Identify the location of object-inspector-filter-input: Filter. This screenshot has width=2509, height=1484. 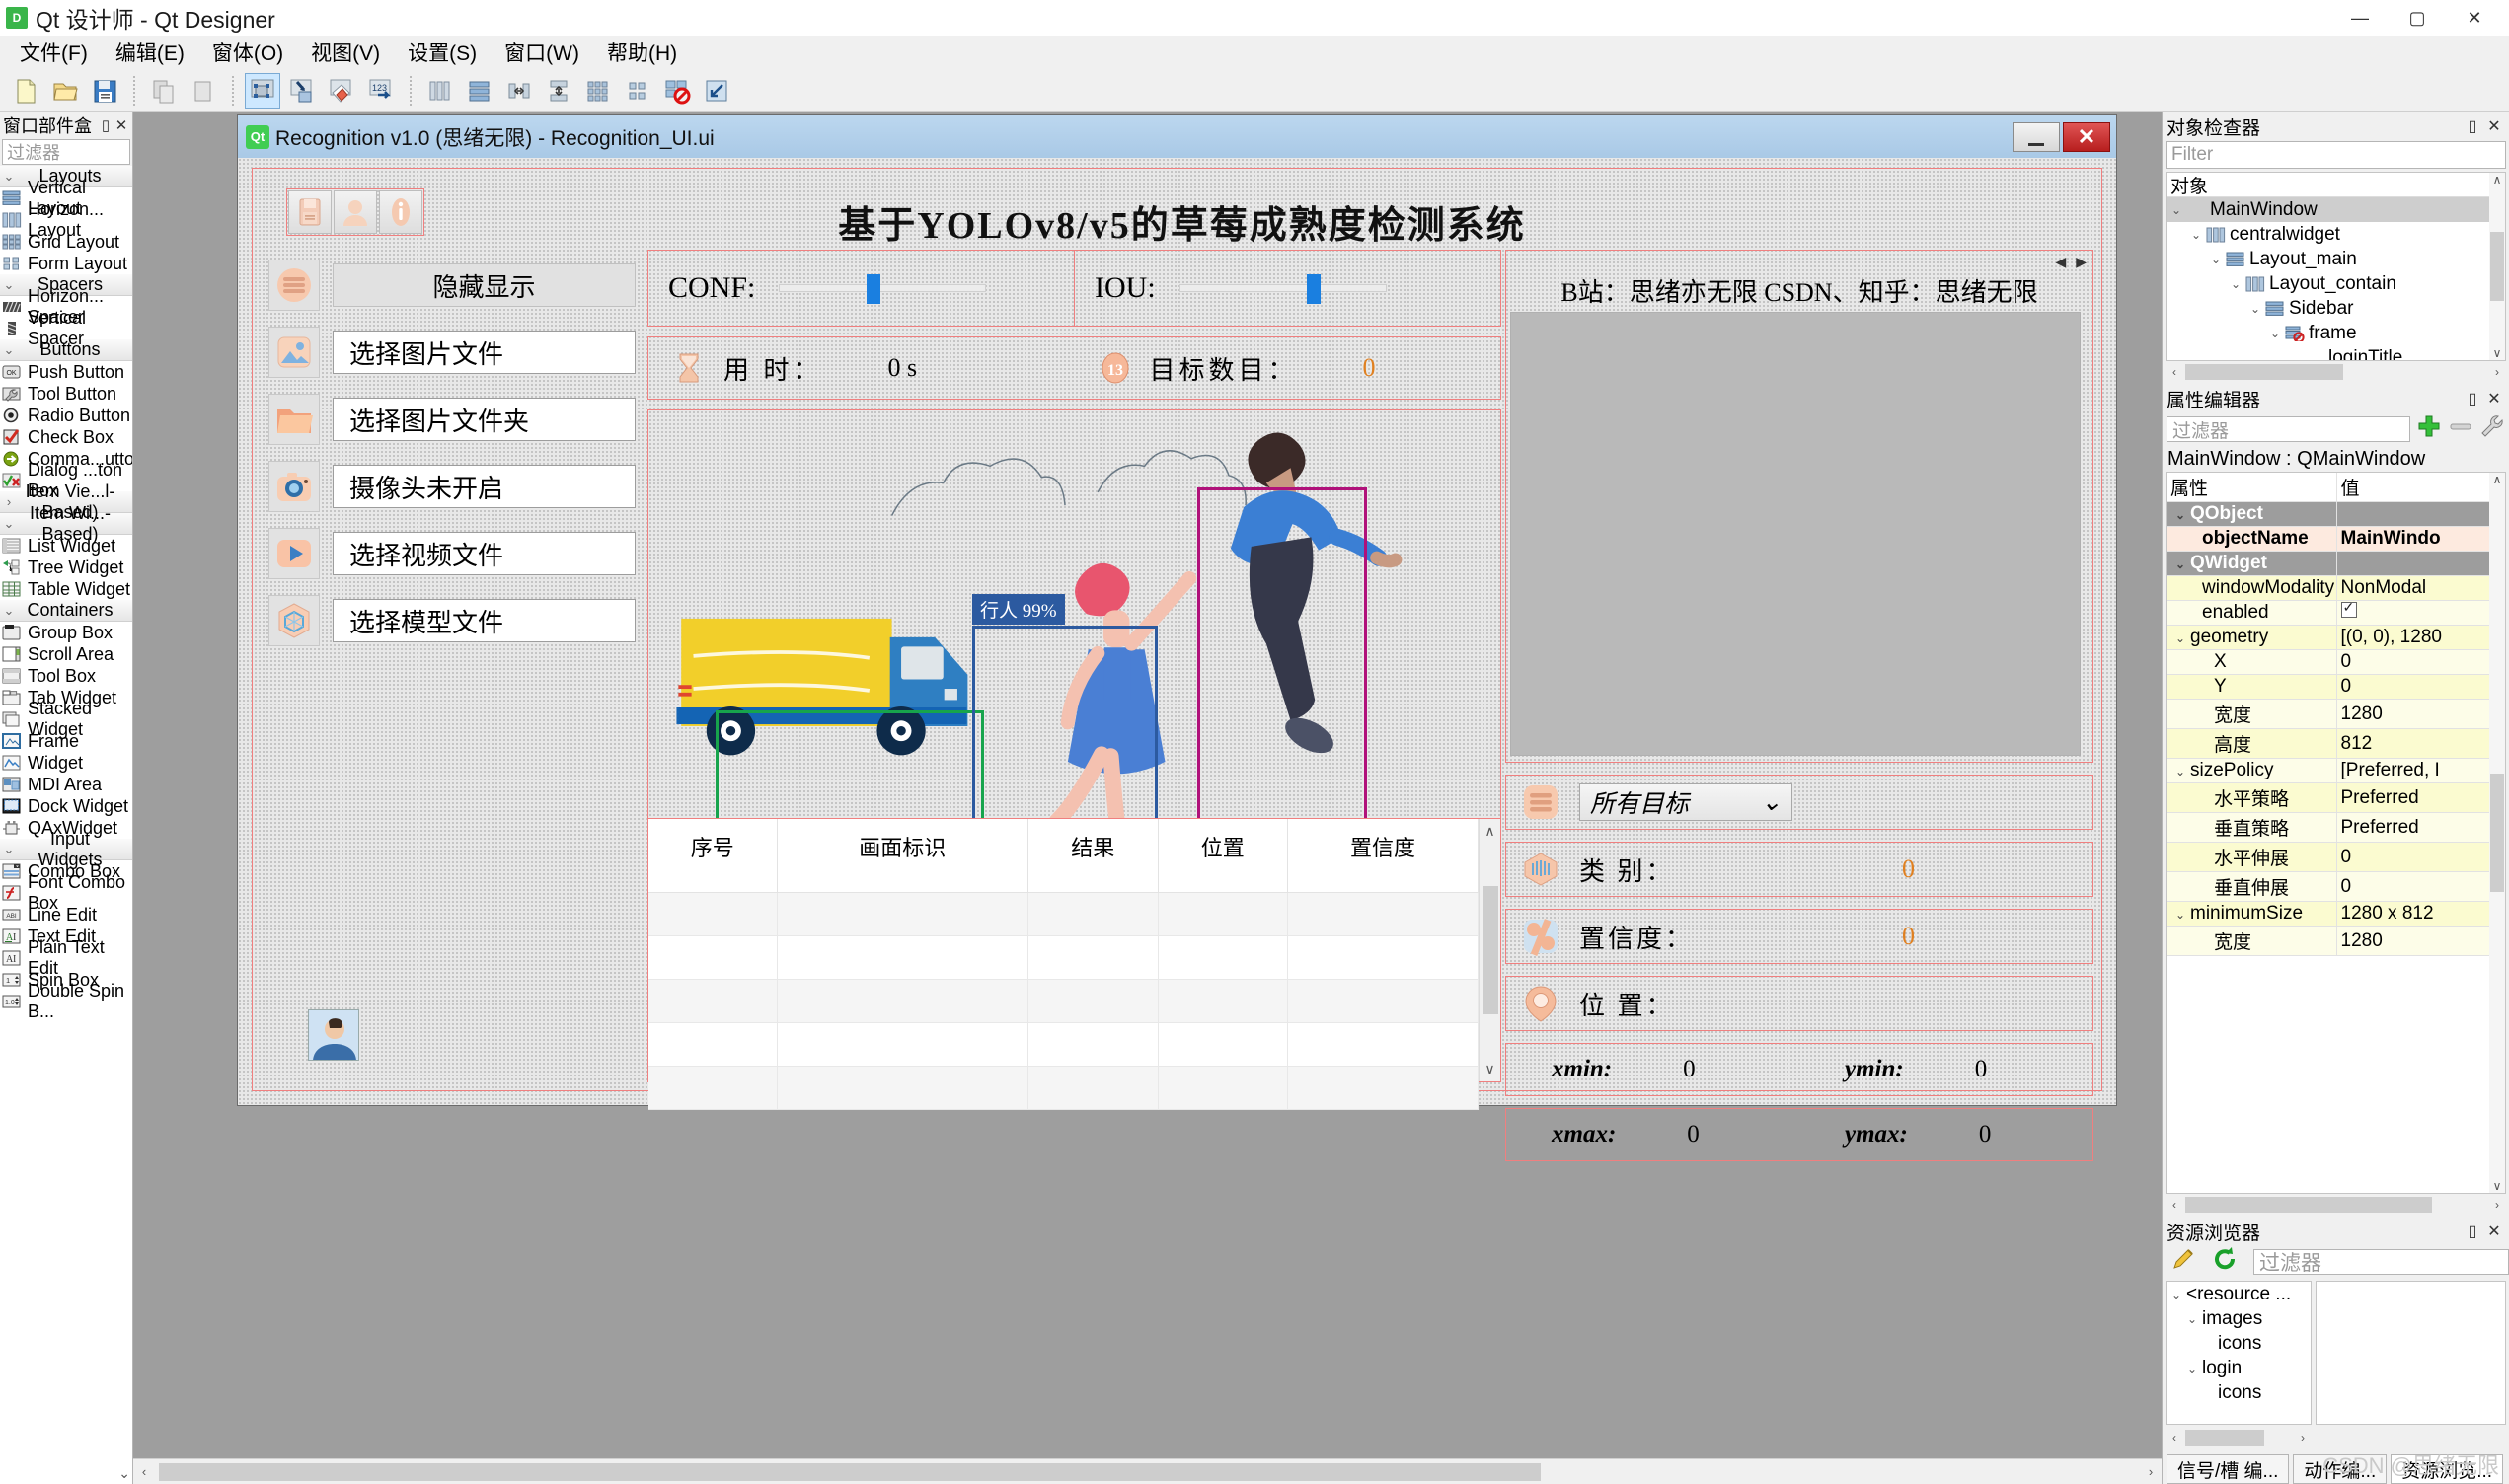
(2336, 155).